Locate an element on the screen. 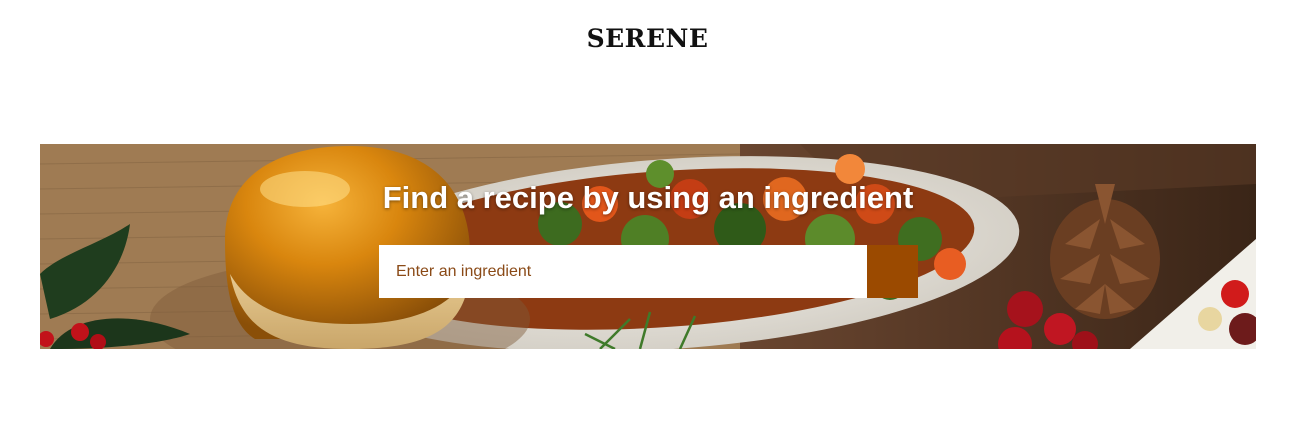  ingredient-search-input is located at coordinates (623, 271).